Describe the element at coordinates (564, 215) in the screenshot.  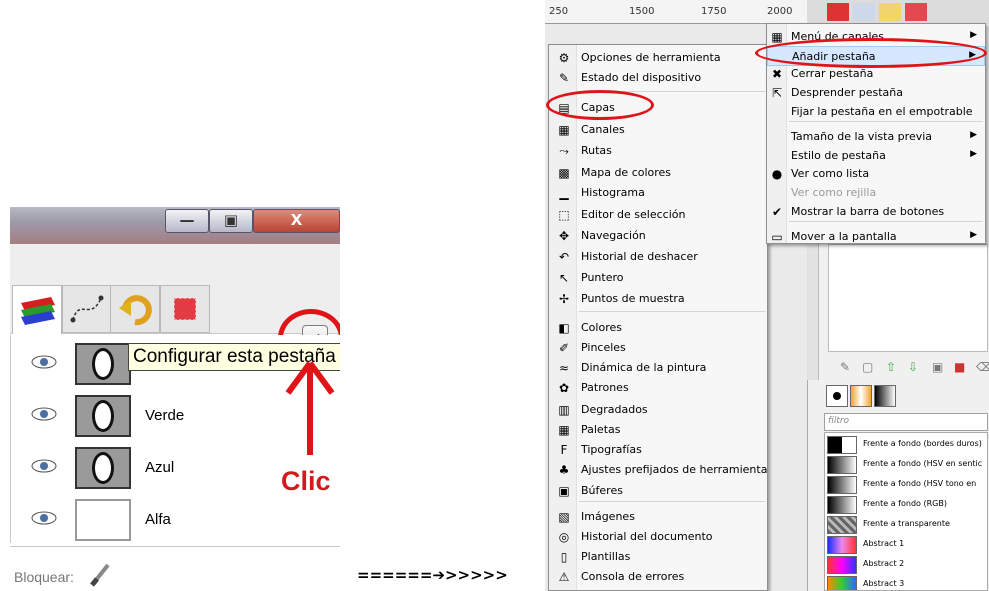
I see `selection-editor-icon: ⬚` at that location.